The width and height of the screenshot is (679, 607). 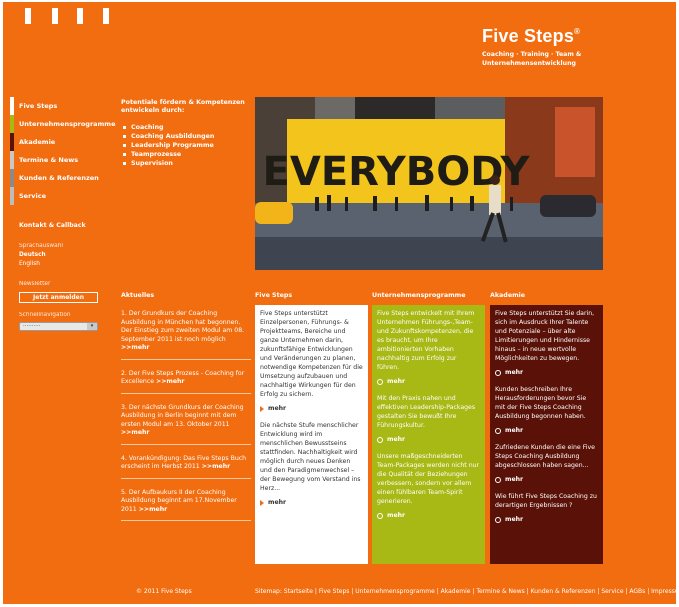 I want to click on intro-list-item: Coaching, so click(x=186, y=127).